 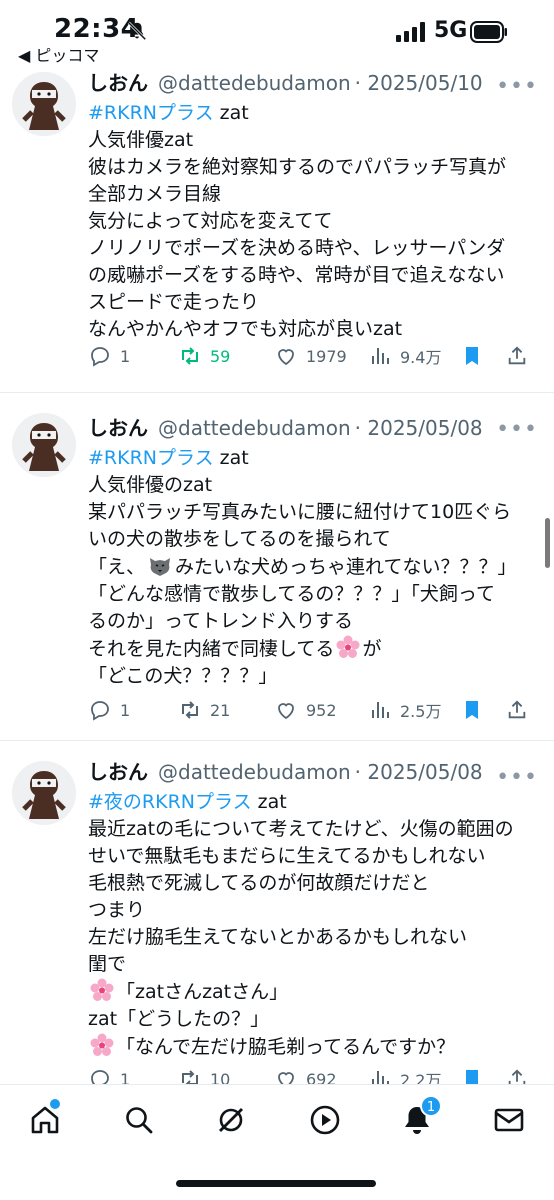 What do you see at coordinates (220, 1077) in the screenshot?
I see `retweet-count: 10` at bounding box center [220, 1077].